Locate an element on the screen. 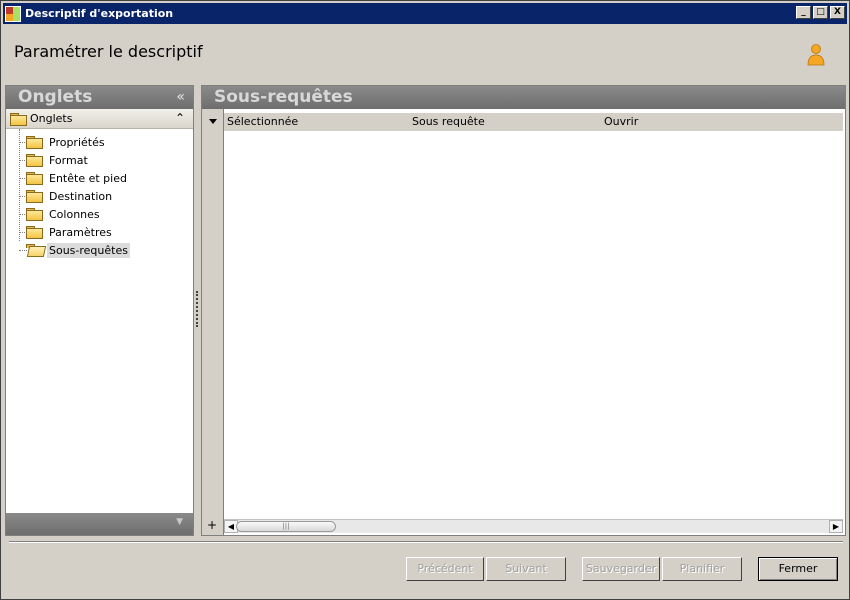 This screenshot has height=600, width=850. tree-item-colonnes: Colonnes is located at coordinates (99, 214).